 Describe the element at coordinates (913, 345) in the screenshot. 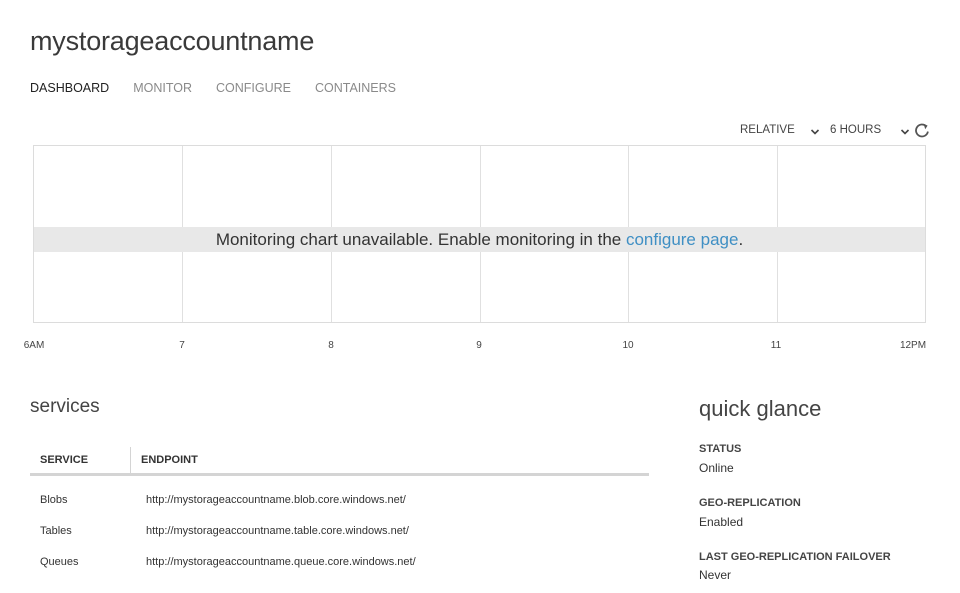

I see `x-tick-label: 12PM` at that location.